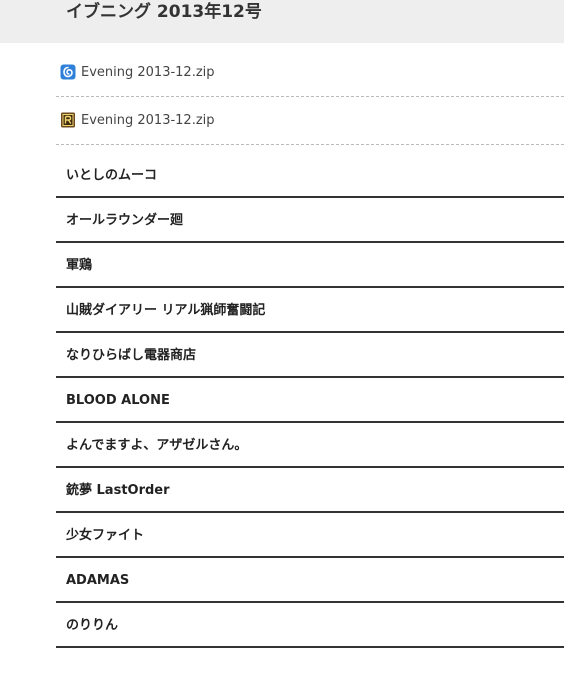 This screenshot has height=693, width=564. I want to click on chapter-item: 軍鶏, so click(310, 265).